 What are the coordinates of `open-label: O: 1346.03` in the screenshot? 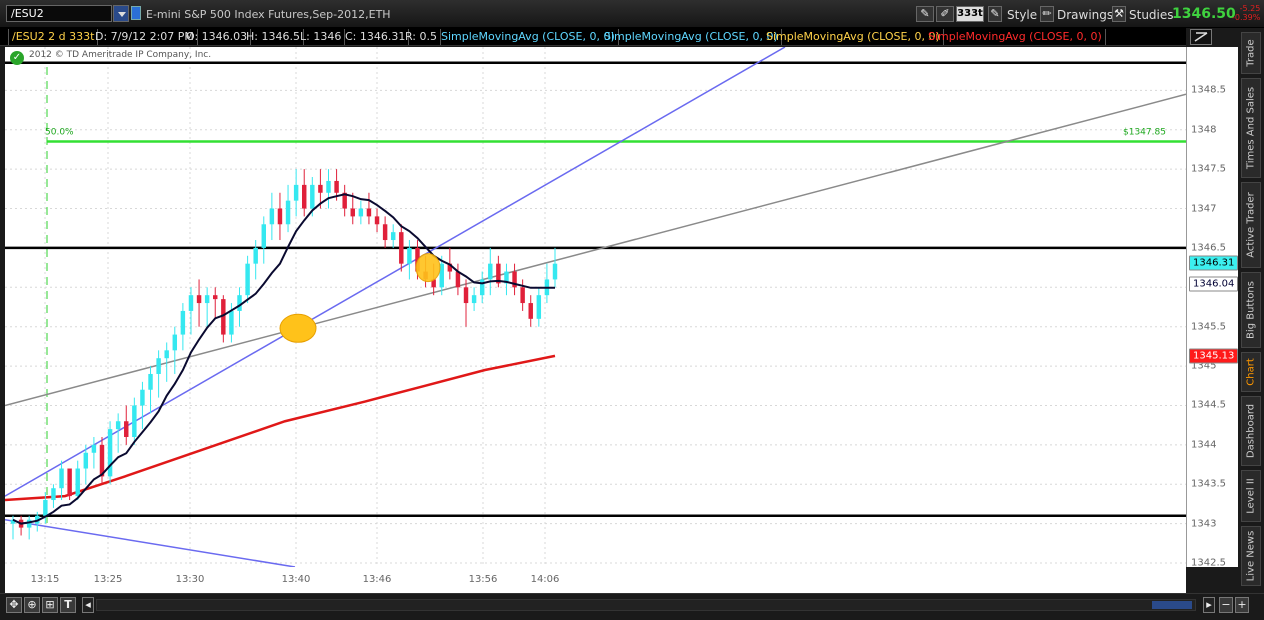 It's located at (217, 37).